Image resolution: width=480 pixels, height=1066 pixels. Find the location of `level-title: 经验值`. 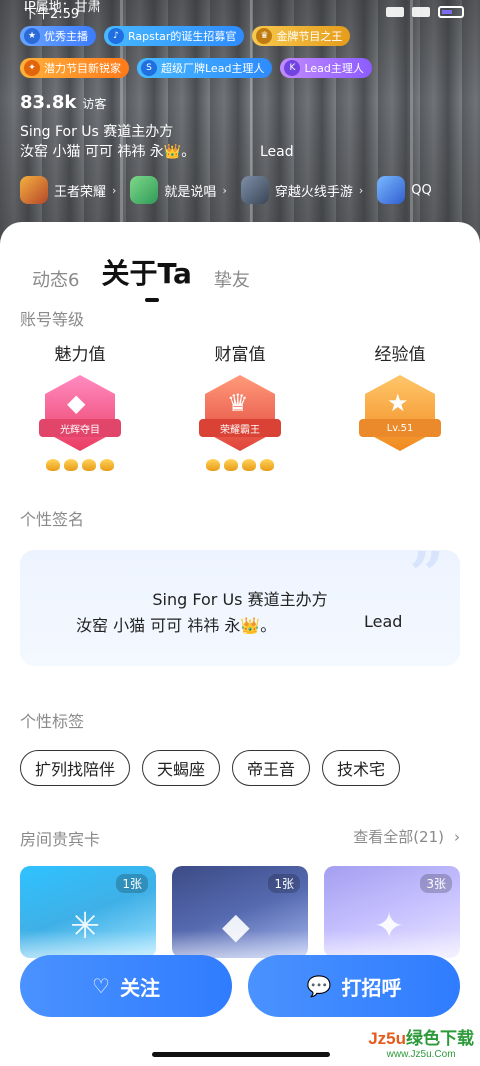

level-title: 经验值 is located at coordinates (400, 355).